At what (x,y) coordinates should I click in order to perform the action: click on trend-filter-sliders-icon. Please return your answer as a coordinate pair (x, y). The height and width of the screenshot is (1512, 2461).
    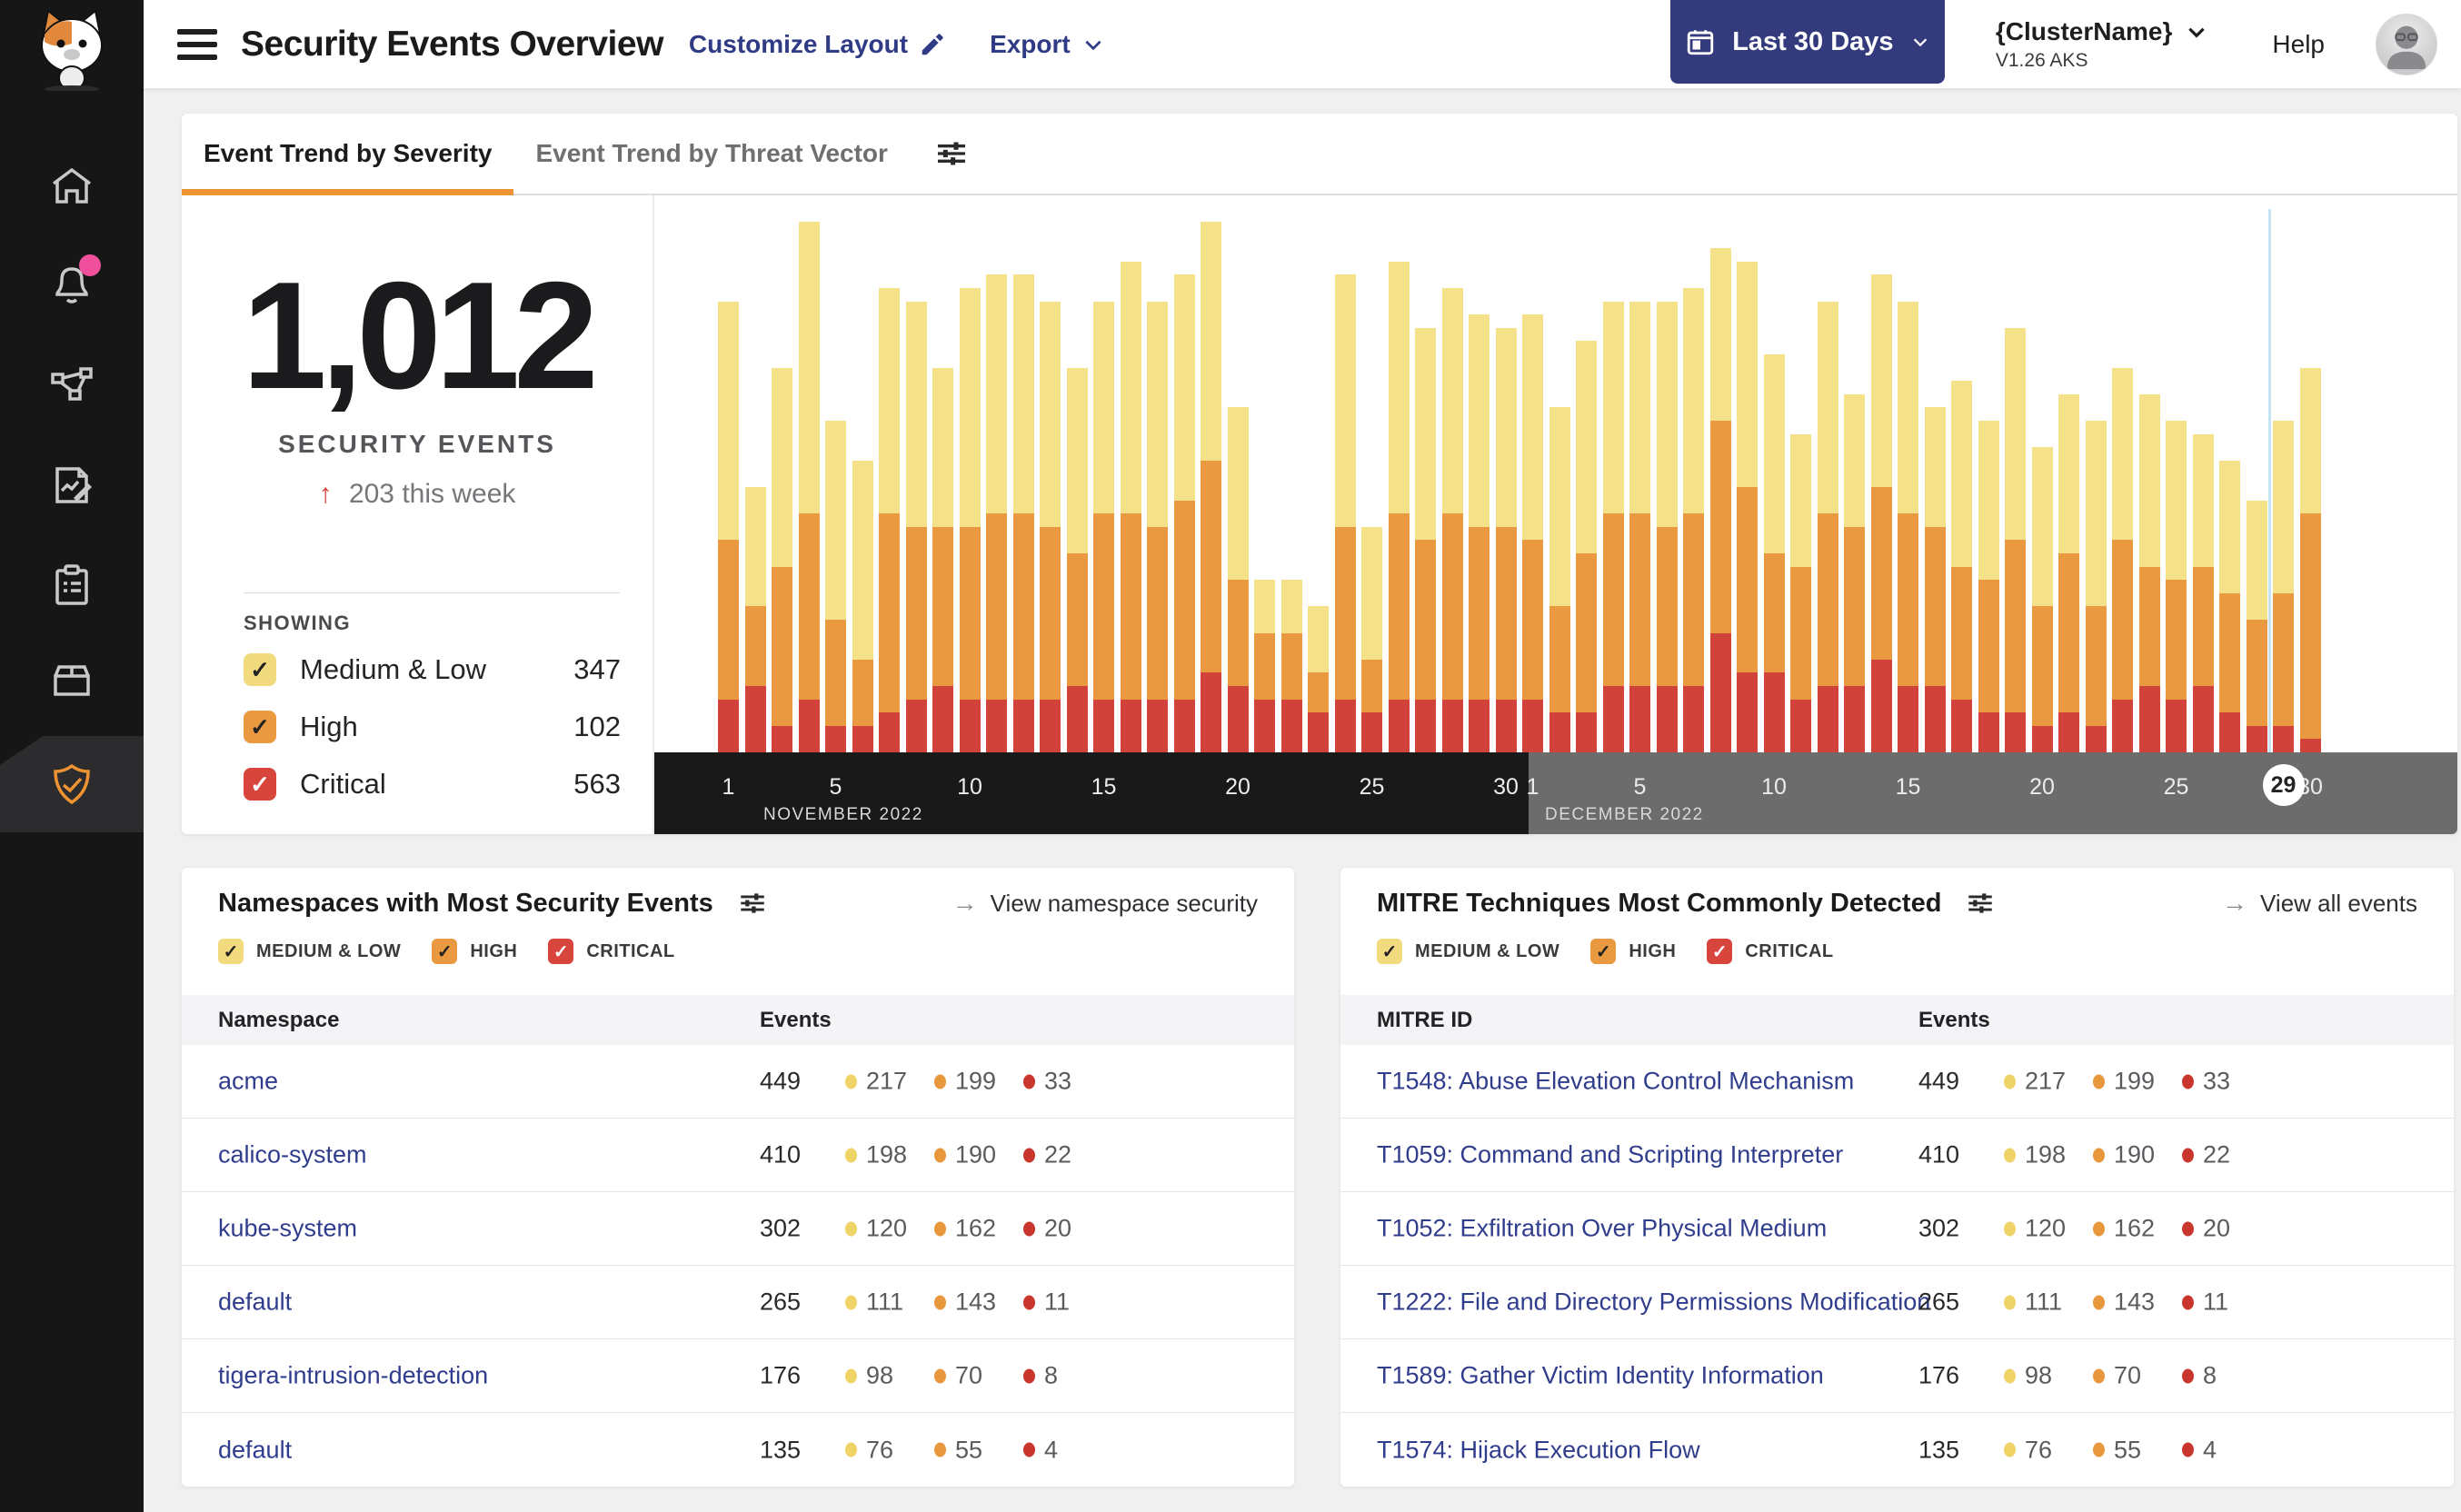
    Looking at the image, I should click on (951, 153).